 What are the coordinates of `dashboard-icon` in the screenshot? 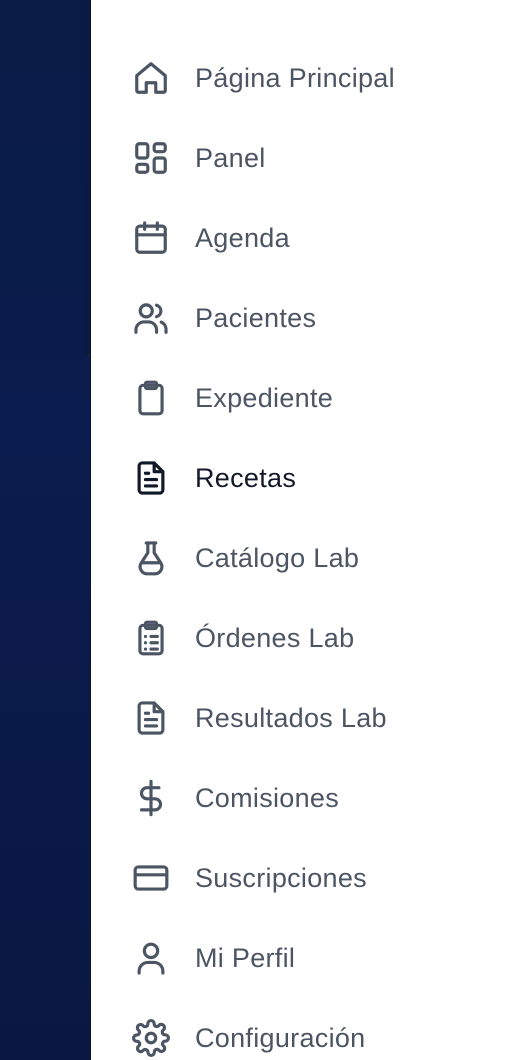 It's located at (151, 158).